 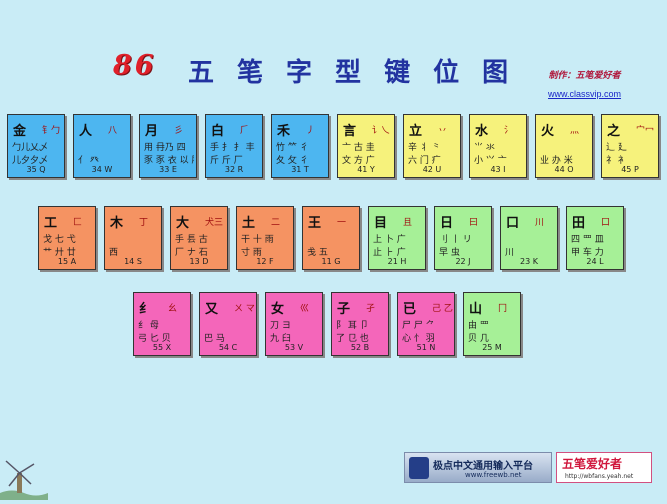 I want to click on key-aux: 且, so click(x=408, y=223).